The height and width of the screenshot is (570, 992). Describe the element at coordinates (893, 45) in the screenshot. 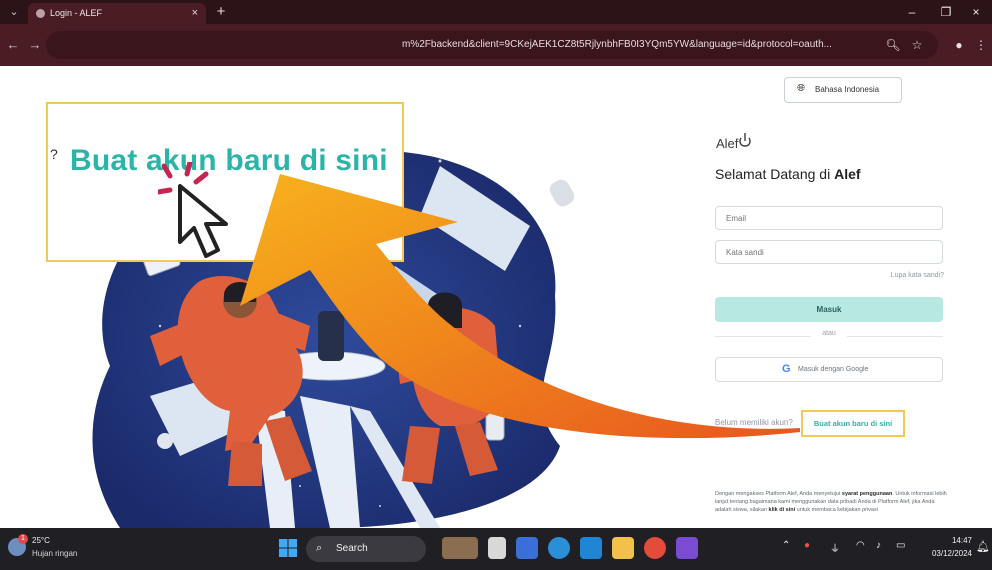

I see `zoom-icon: 🔍︎` at that location.